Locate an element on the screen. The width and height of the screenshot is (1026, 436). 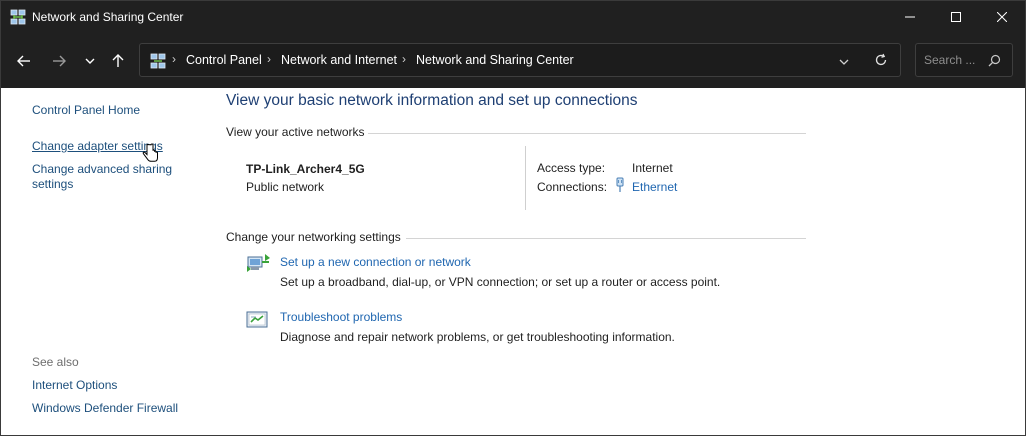
arrow-up-icon is located at coordinates (118, 60).